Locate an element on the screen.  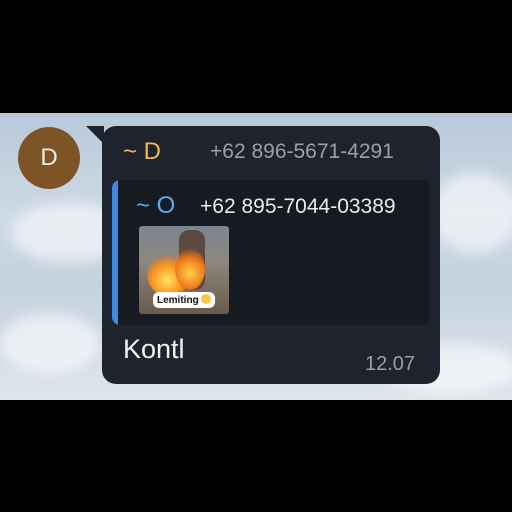
message-text: Kontl is located at coordinates (154, 349).